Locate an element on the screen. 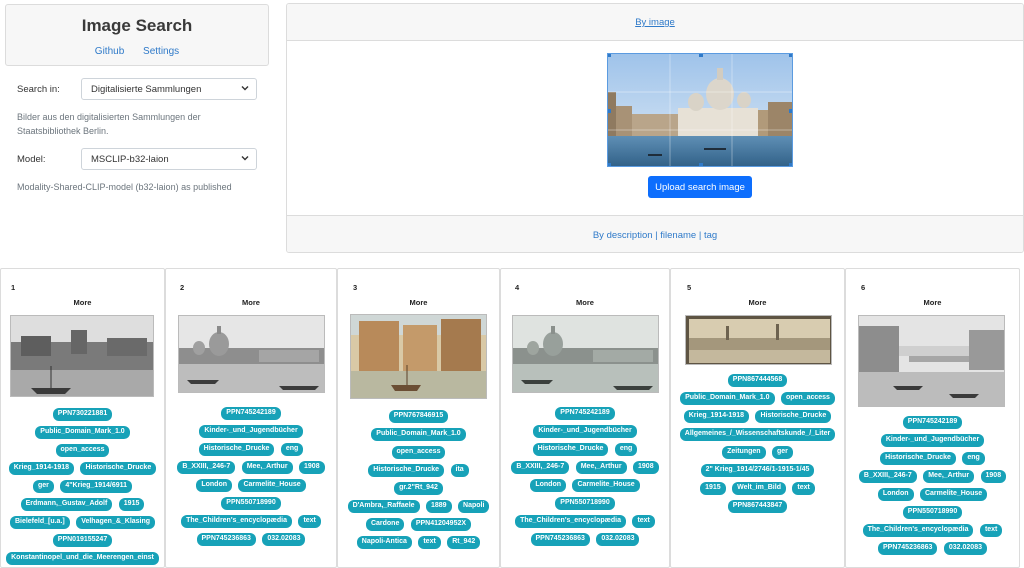 Image resolution: width=1024 pixels, height=568 pixels. tag: gr.2"Rt_942 is located at coordinates (418, 488).